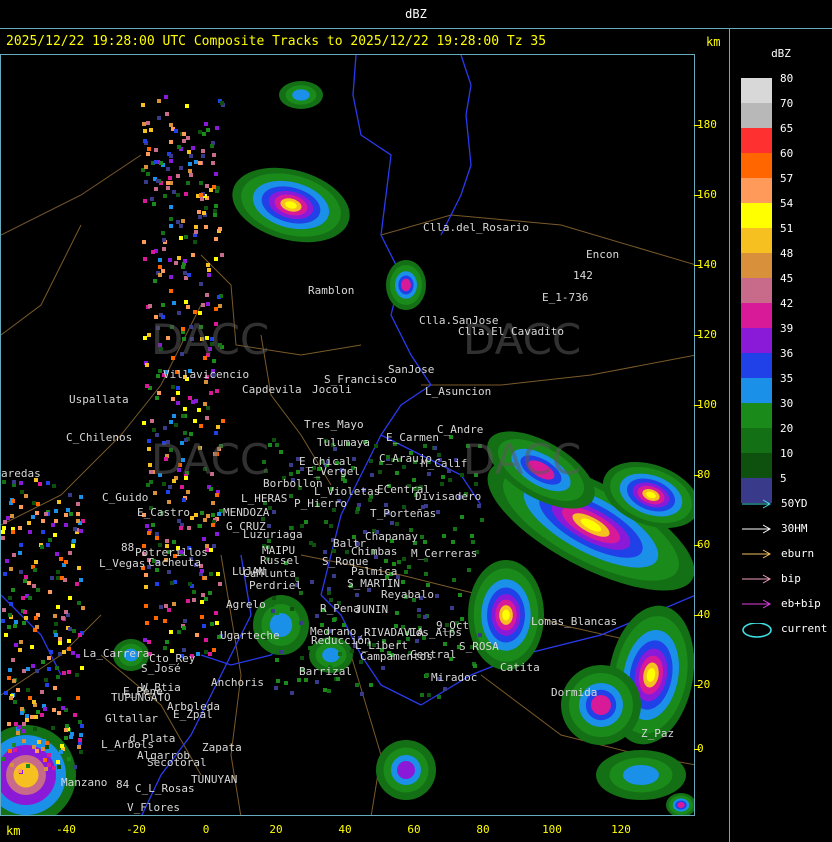 The width and height of the screenshot is (832, 842). I want to click on x-axis-unit: km, so click(13, 831).